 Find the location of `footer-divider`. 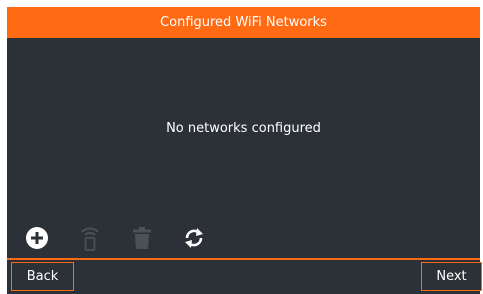

footer-divider is located at coordinates (243, 259).